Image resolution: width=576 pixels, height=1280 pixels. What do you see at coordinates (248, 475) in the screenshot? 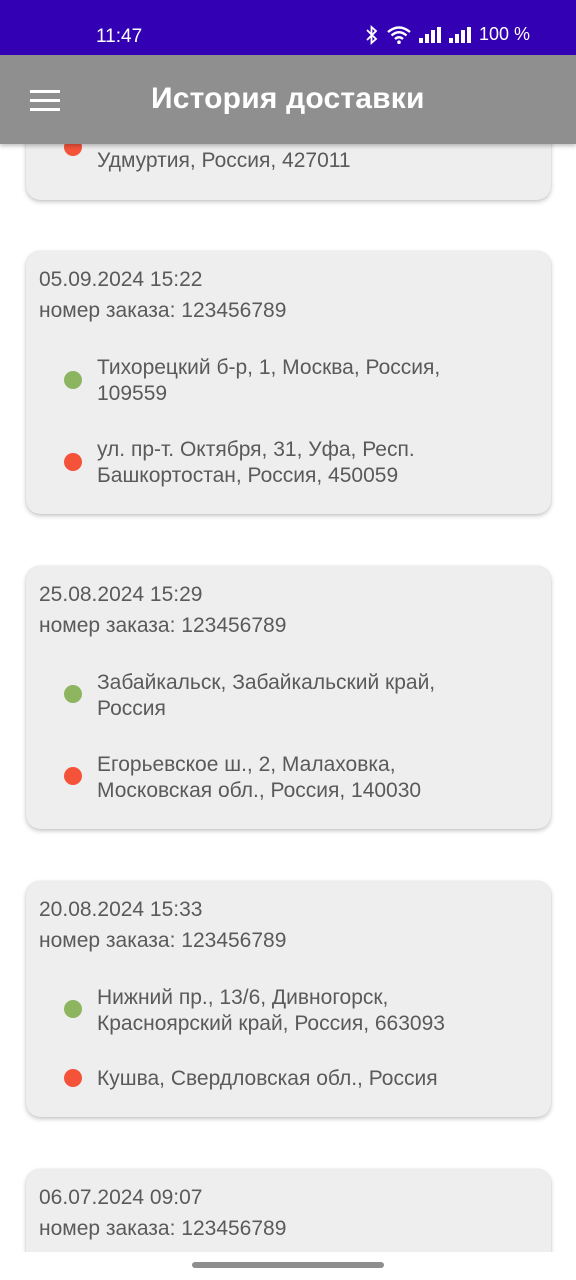
I see `address-line: Башкортостан, Россия, 450059` at bounding box center [248, 475].